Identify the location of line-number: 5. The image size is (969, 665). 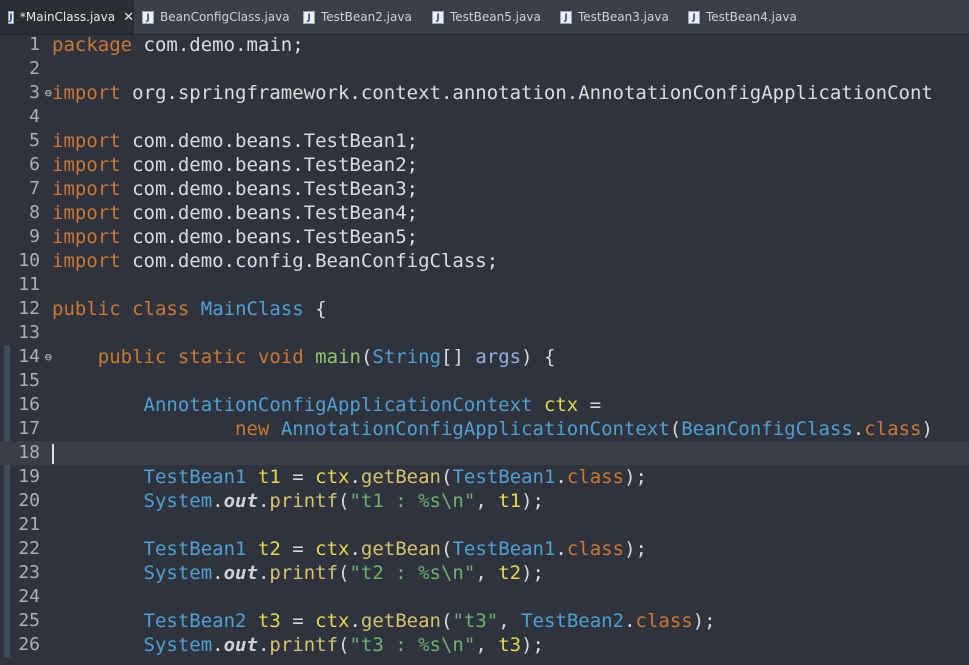
(34, 140).